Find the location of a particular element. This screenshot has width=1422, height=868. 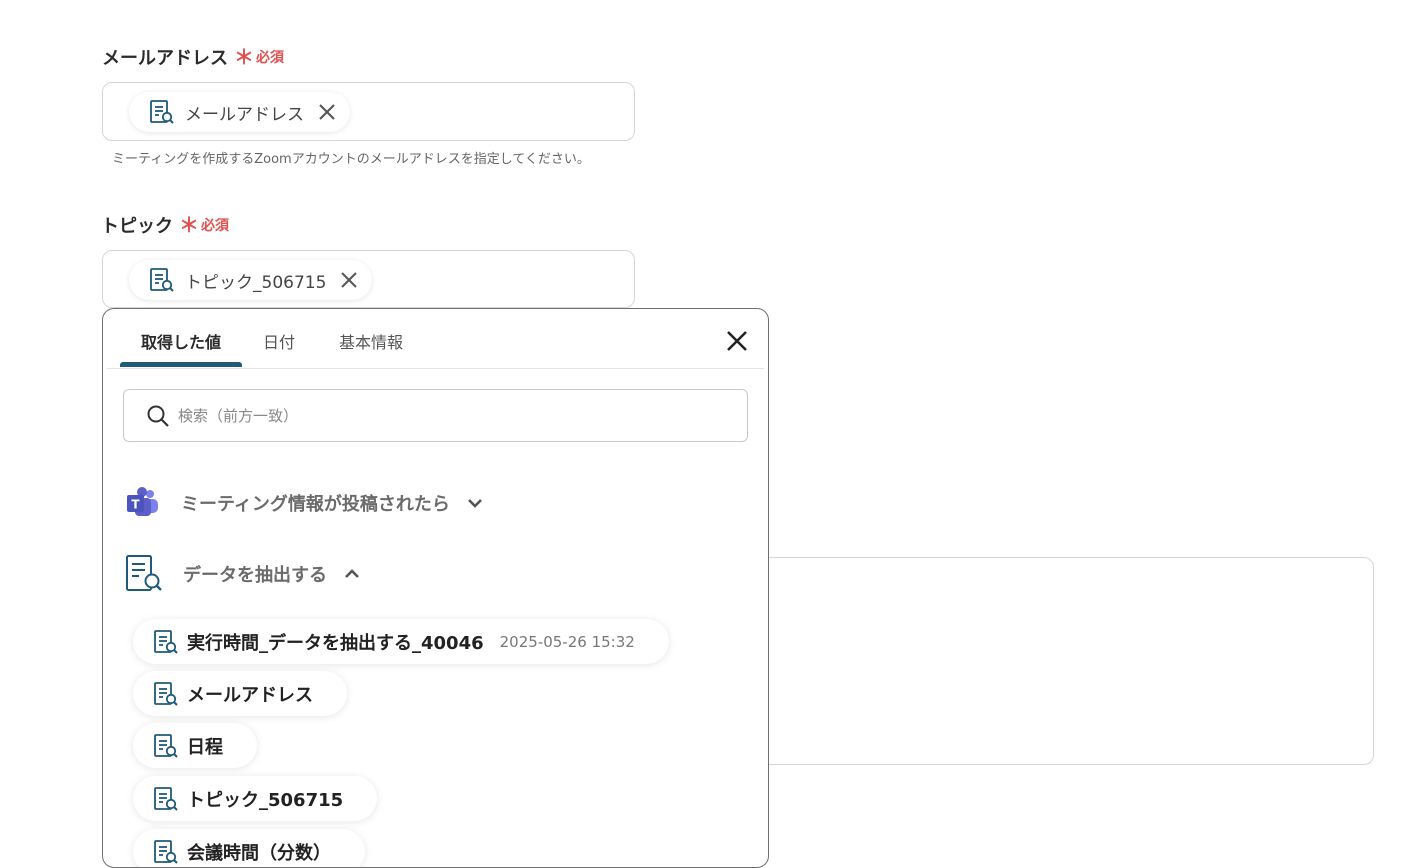

list-item: 会議時間（分数） is located at coordinates (249, 848).